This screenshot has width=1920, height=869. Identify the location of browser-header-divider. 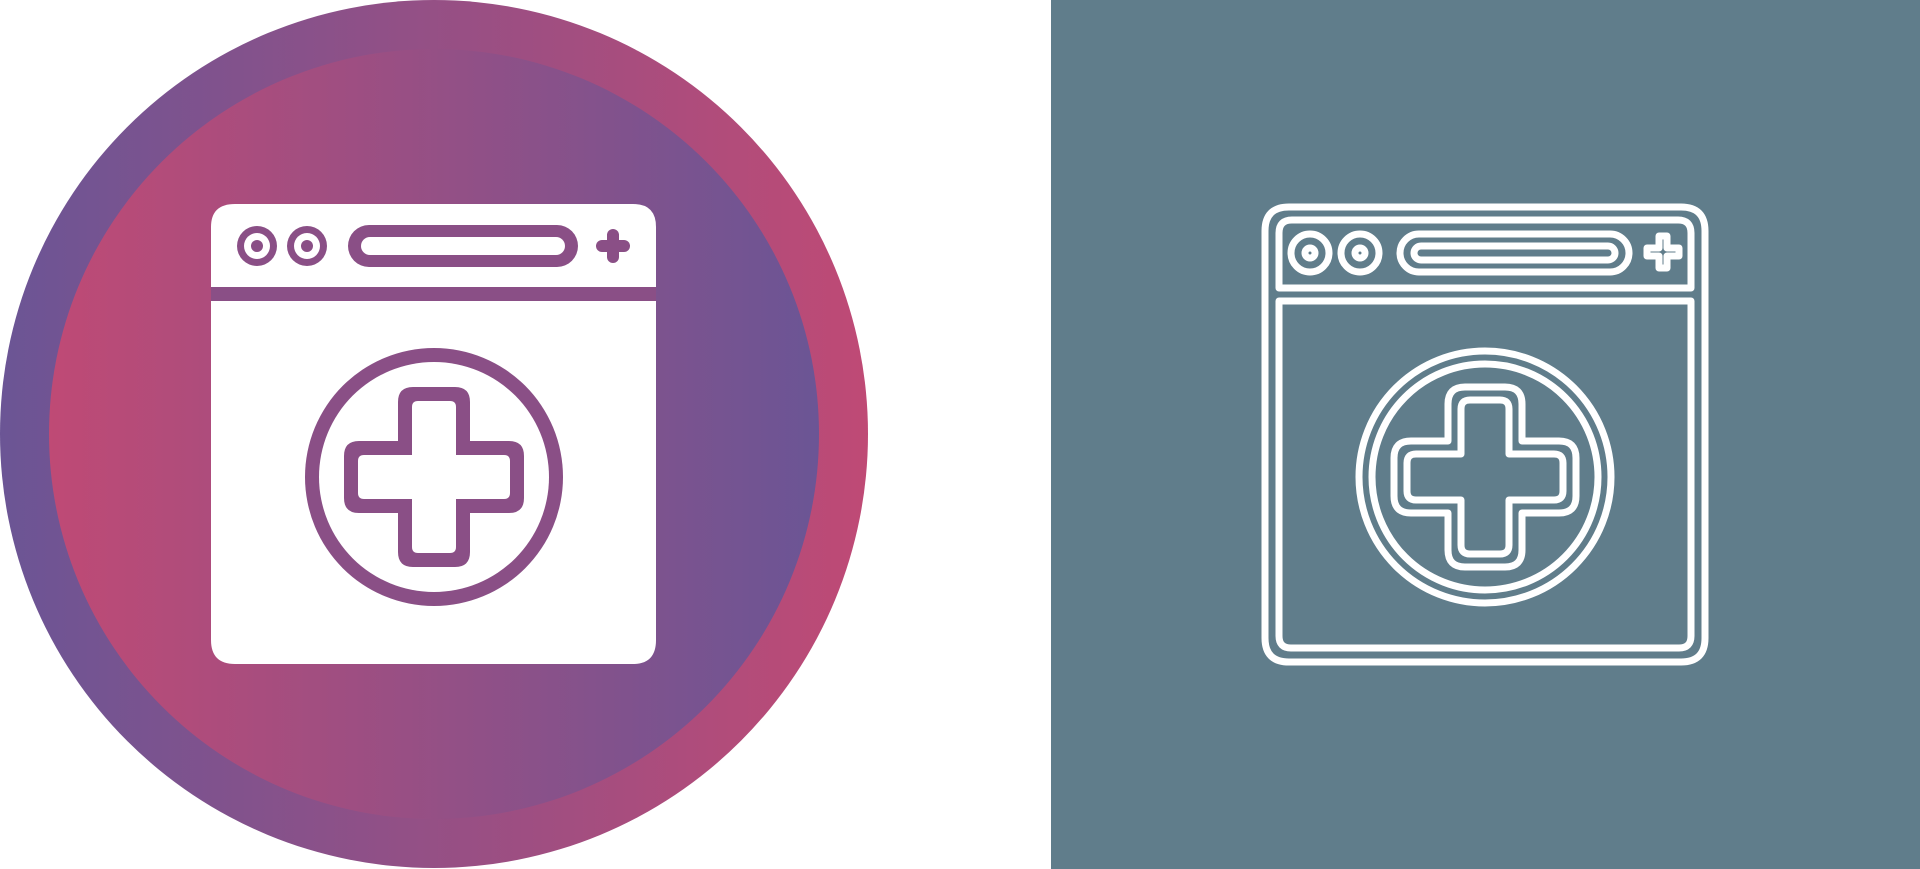
(433, 294).